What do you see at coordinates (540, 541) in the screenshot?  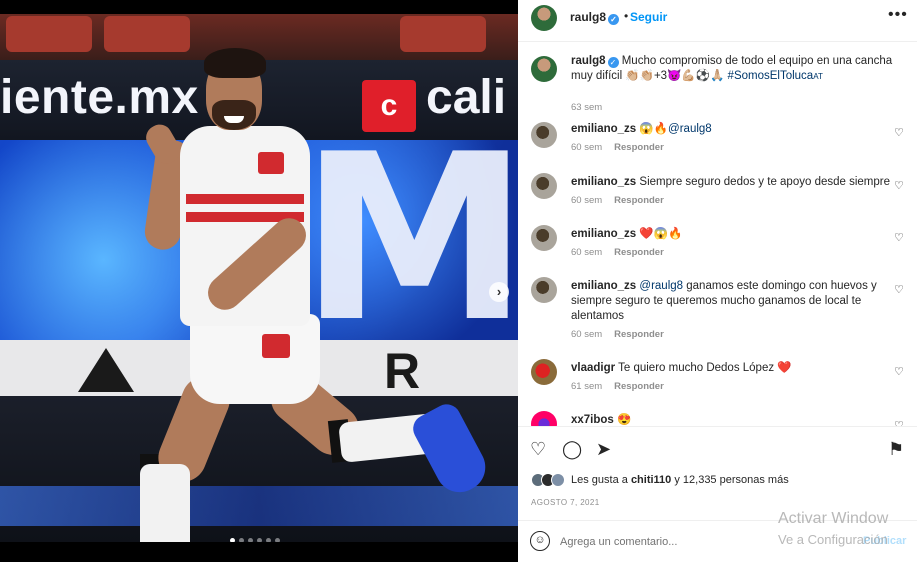 I see `emoji-icon: ☺` at bounding box center [540, 541].